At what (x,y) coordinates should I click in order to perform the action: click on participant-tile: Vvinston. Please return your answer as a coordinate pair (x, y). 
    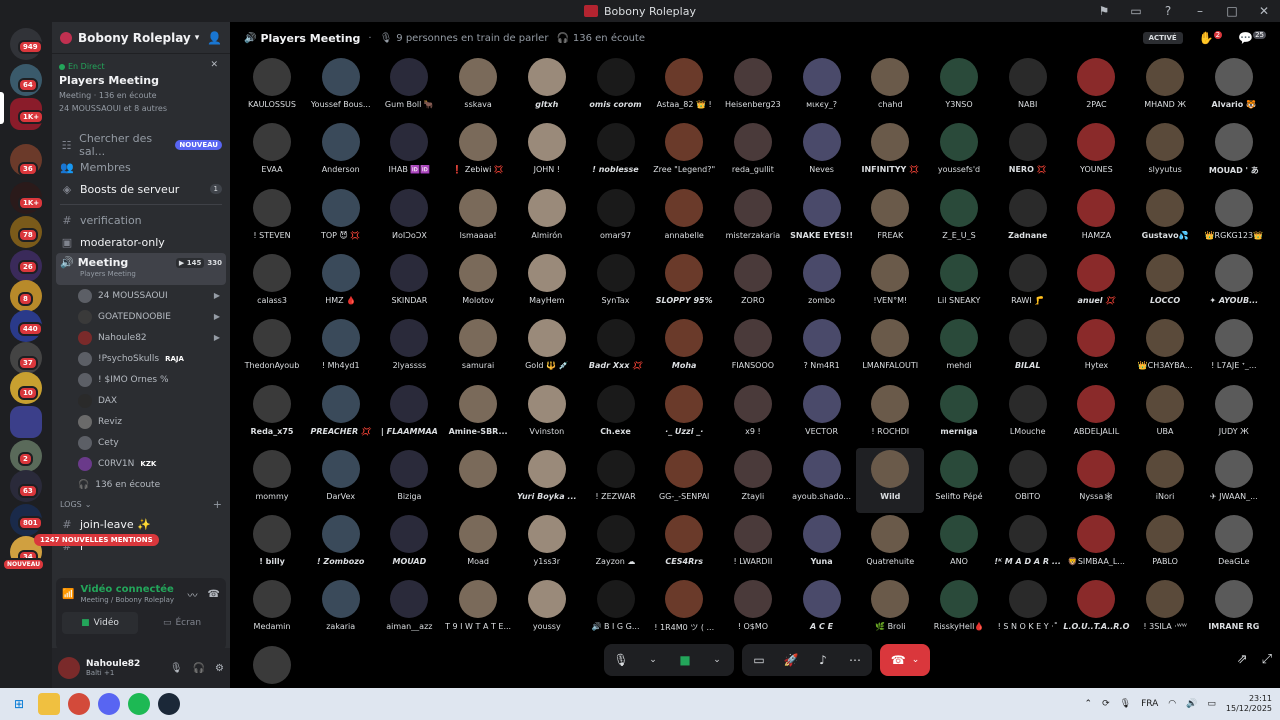
    Looking at the image, I should click on (547, 415).